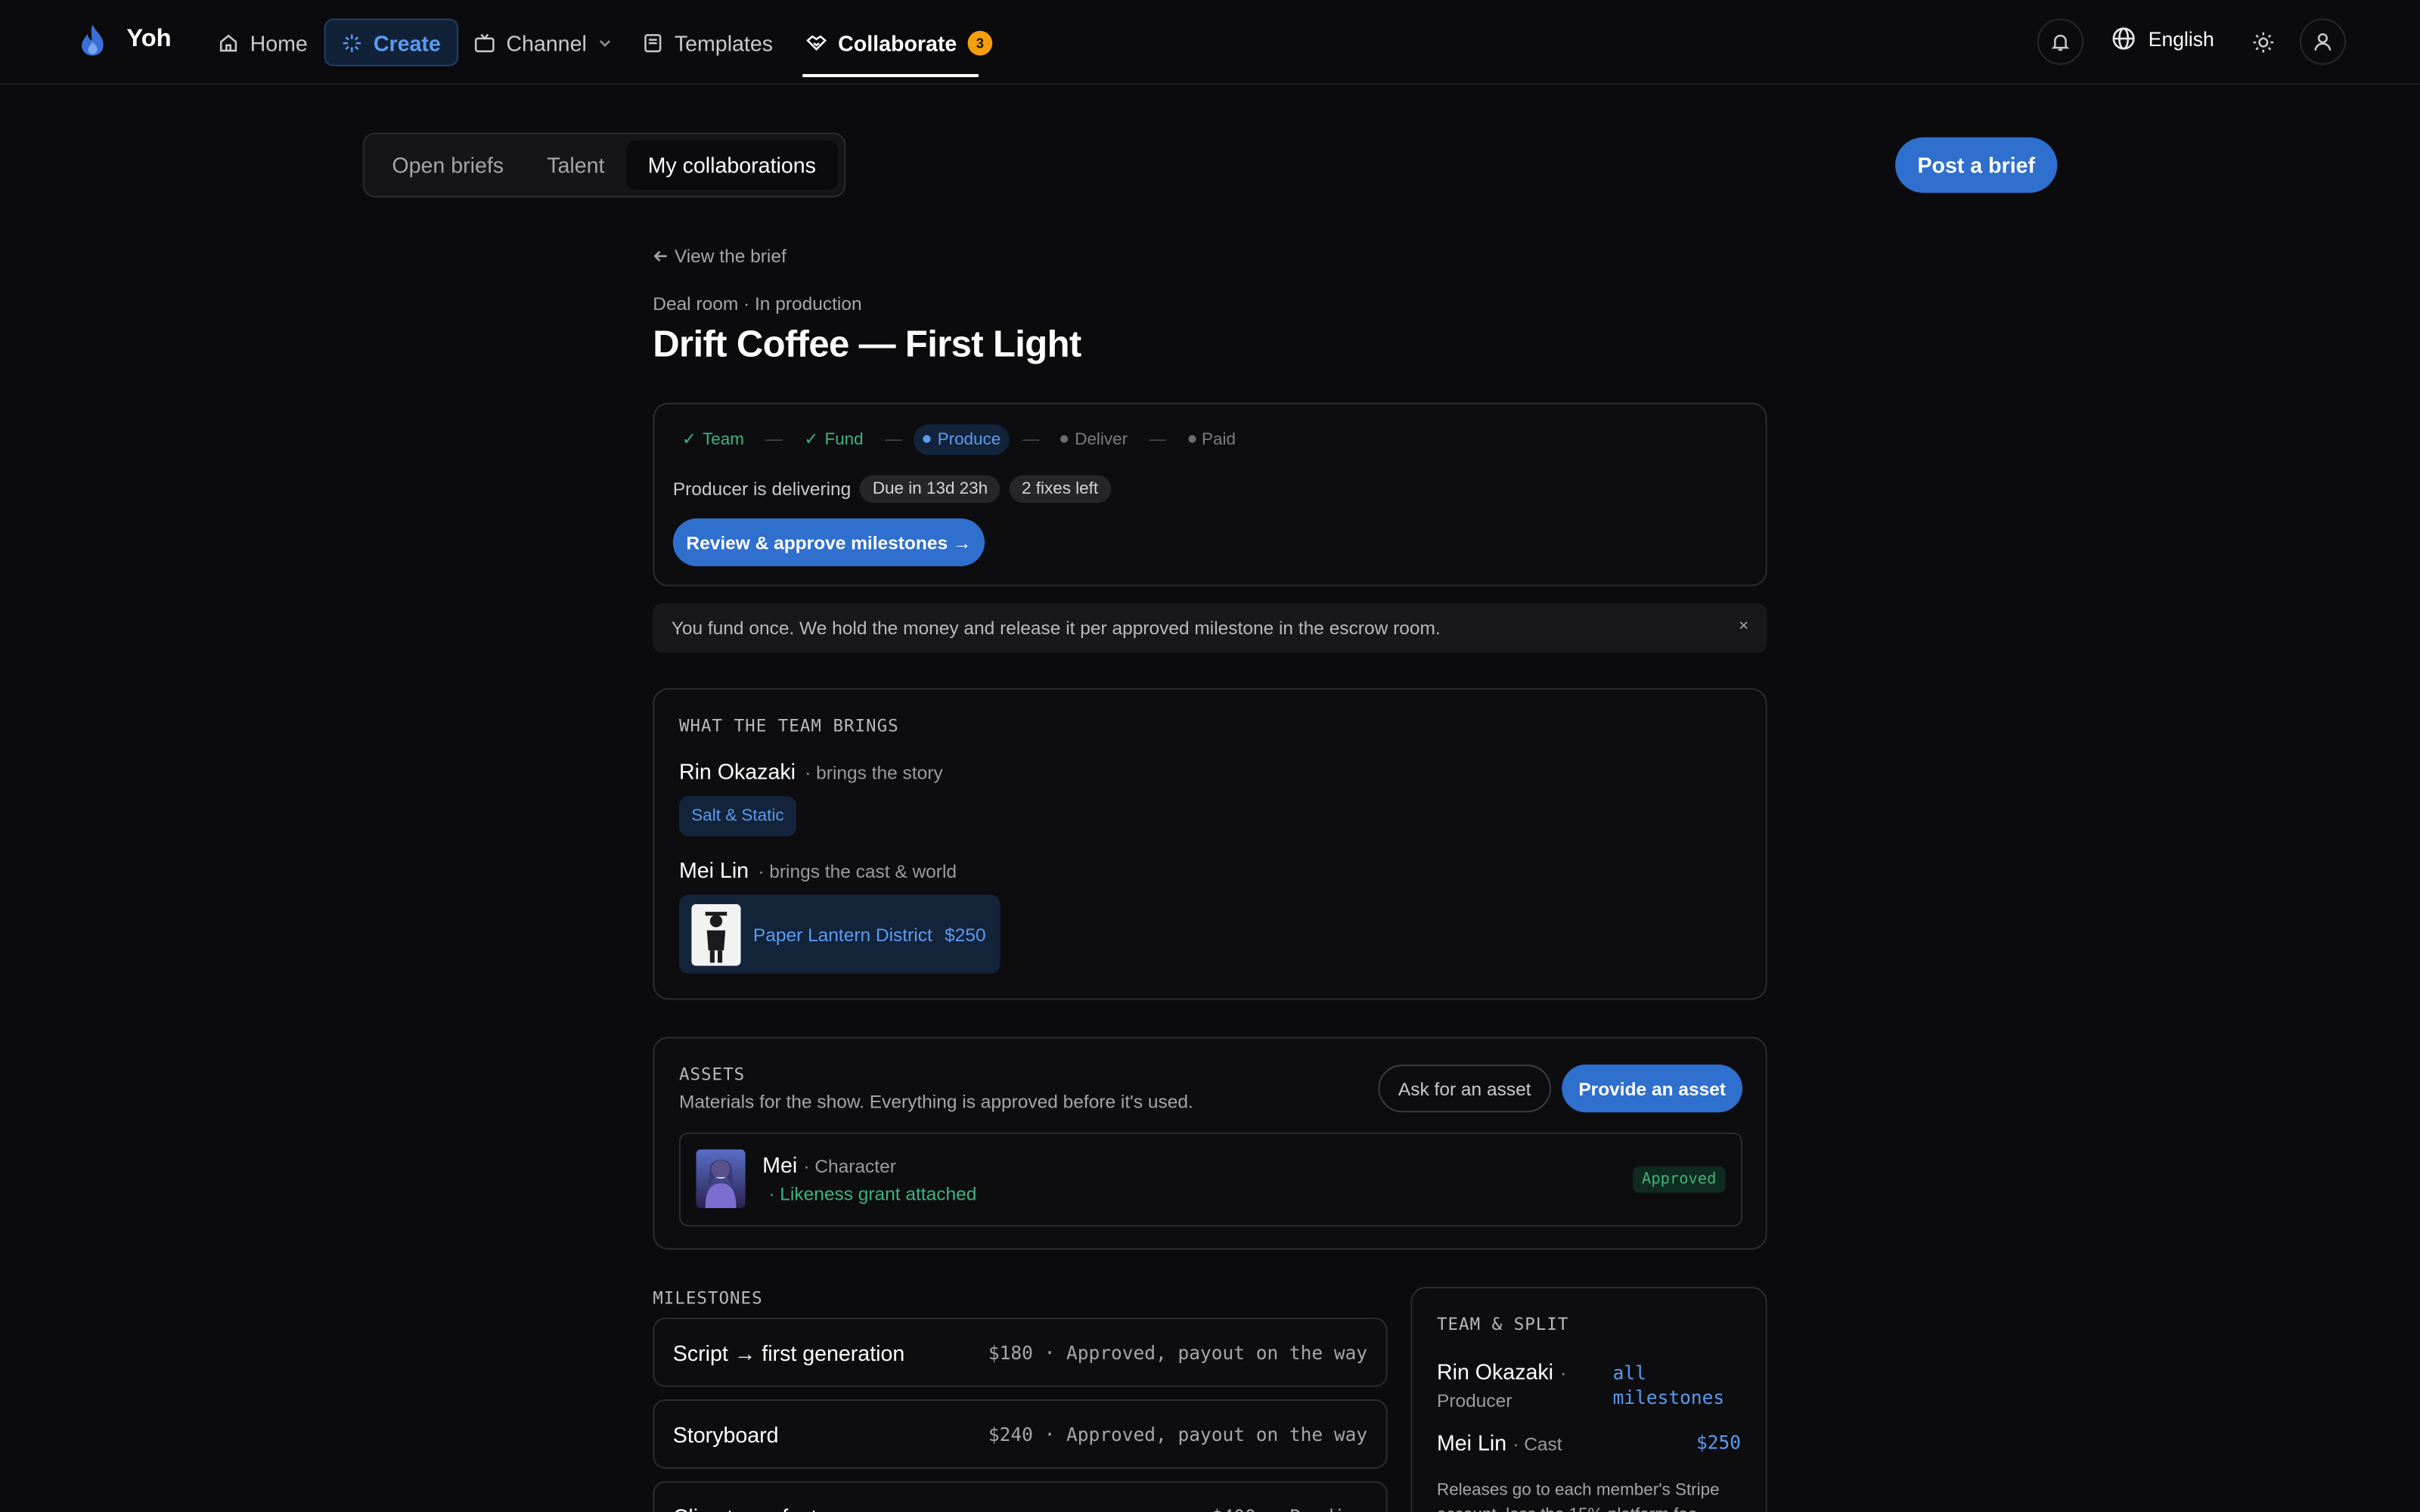  What do you see at coordinates (484, 42) in the screenshot?
I see `tv-icon` at bounding box center [484, 42].